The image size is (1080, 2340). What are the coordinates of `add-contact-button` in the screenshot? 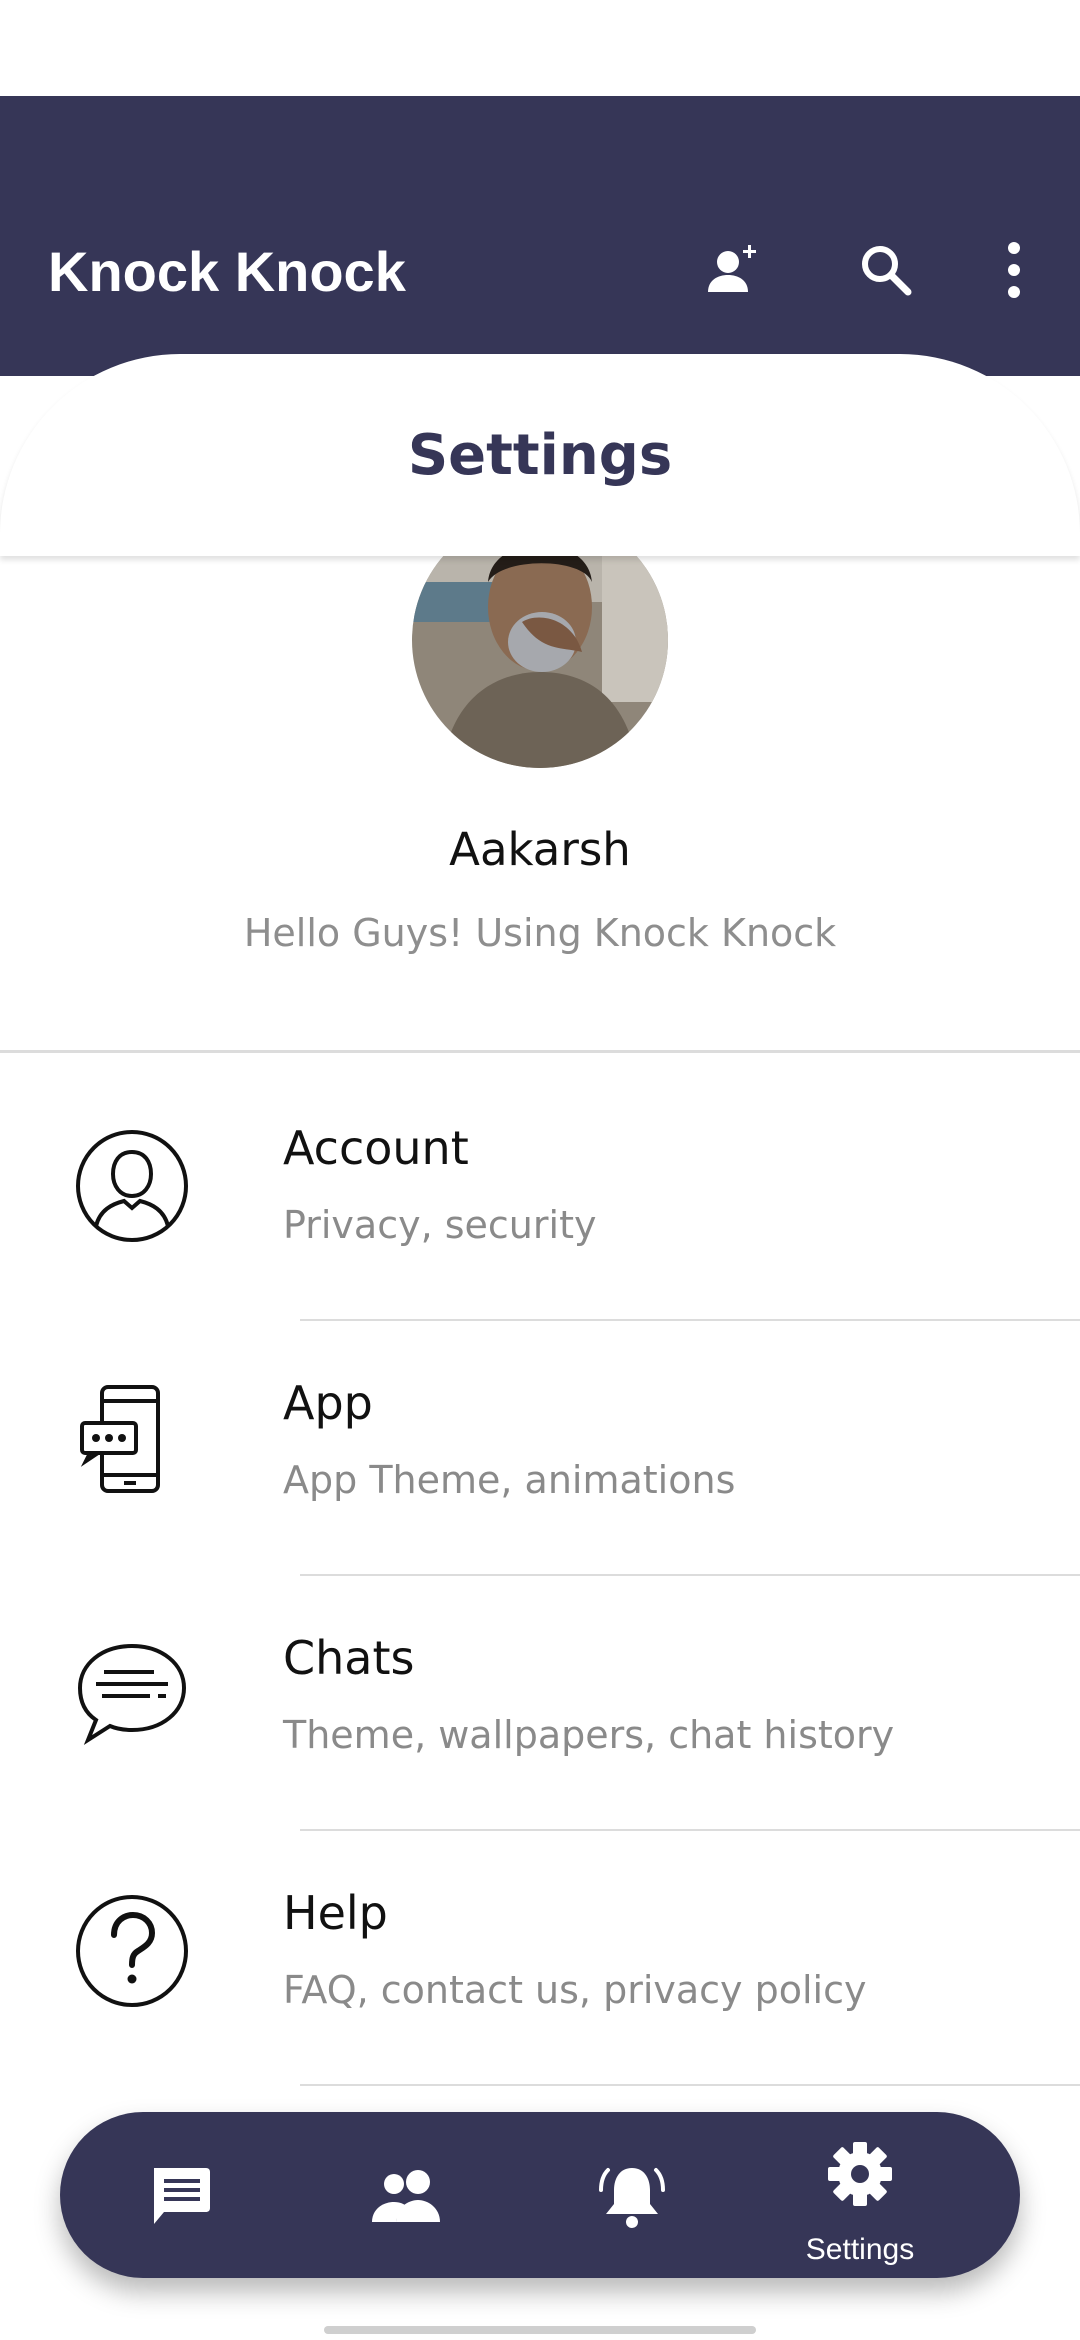 It's located at (734, 270).